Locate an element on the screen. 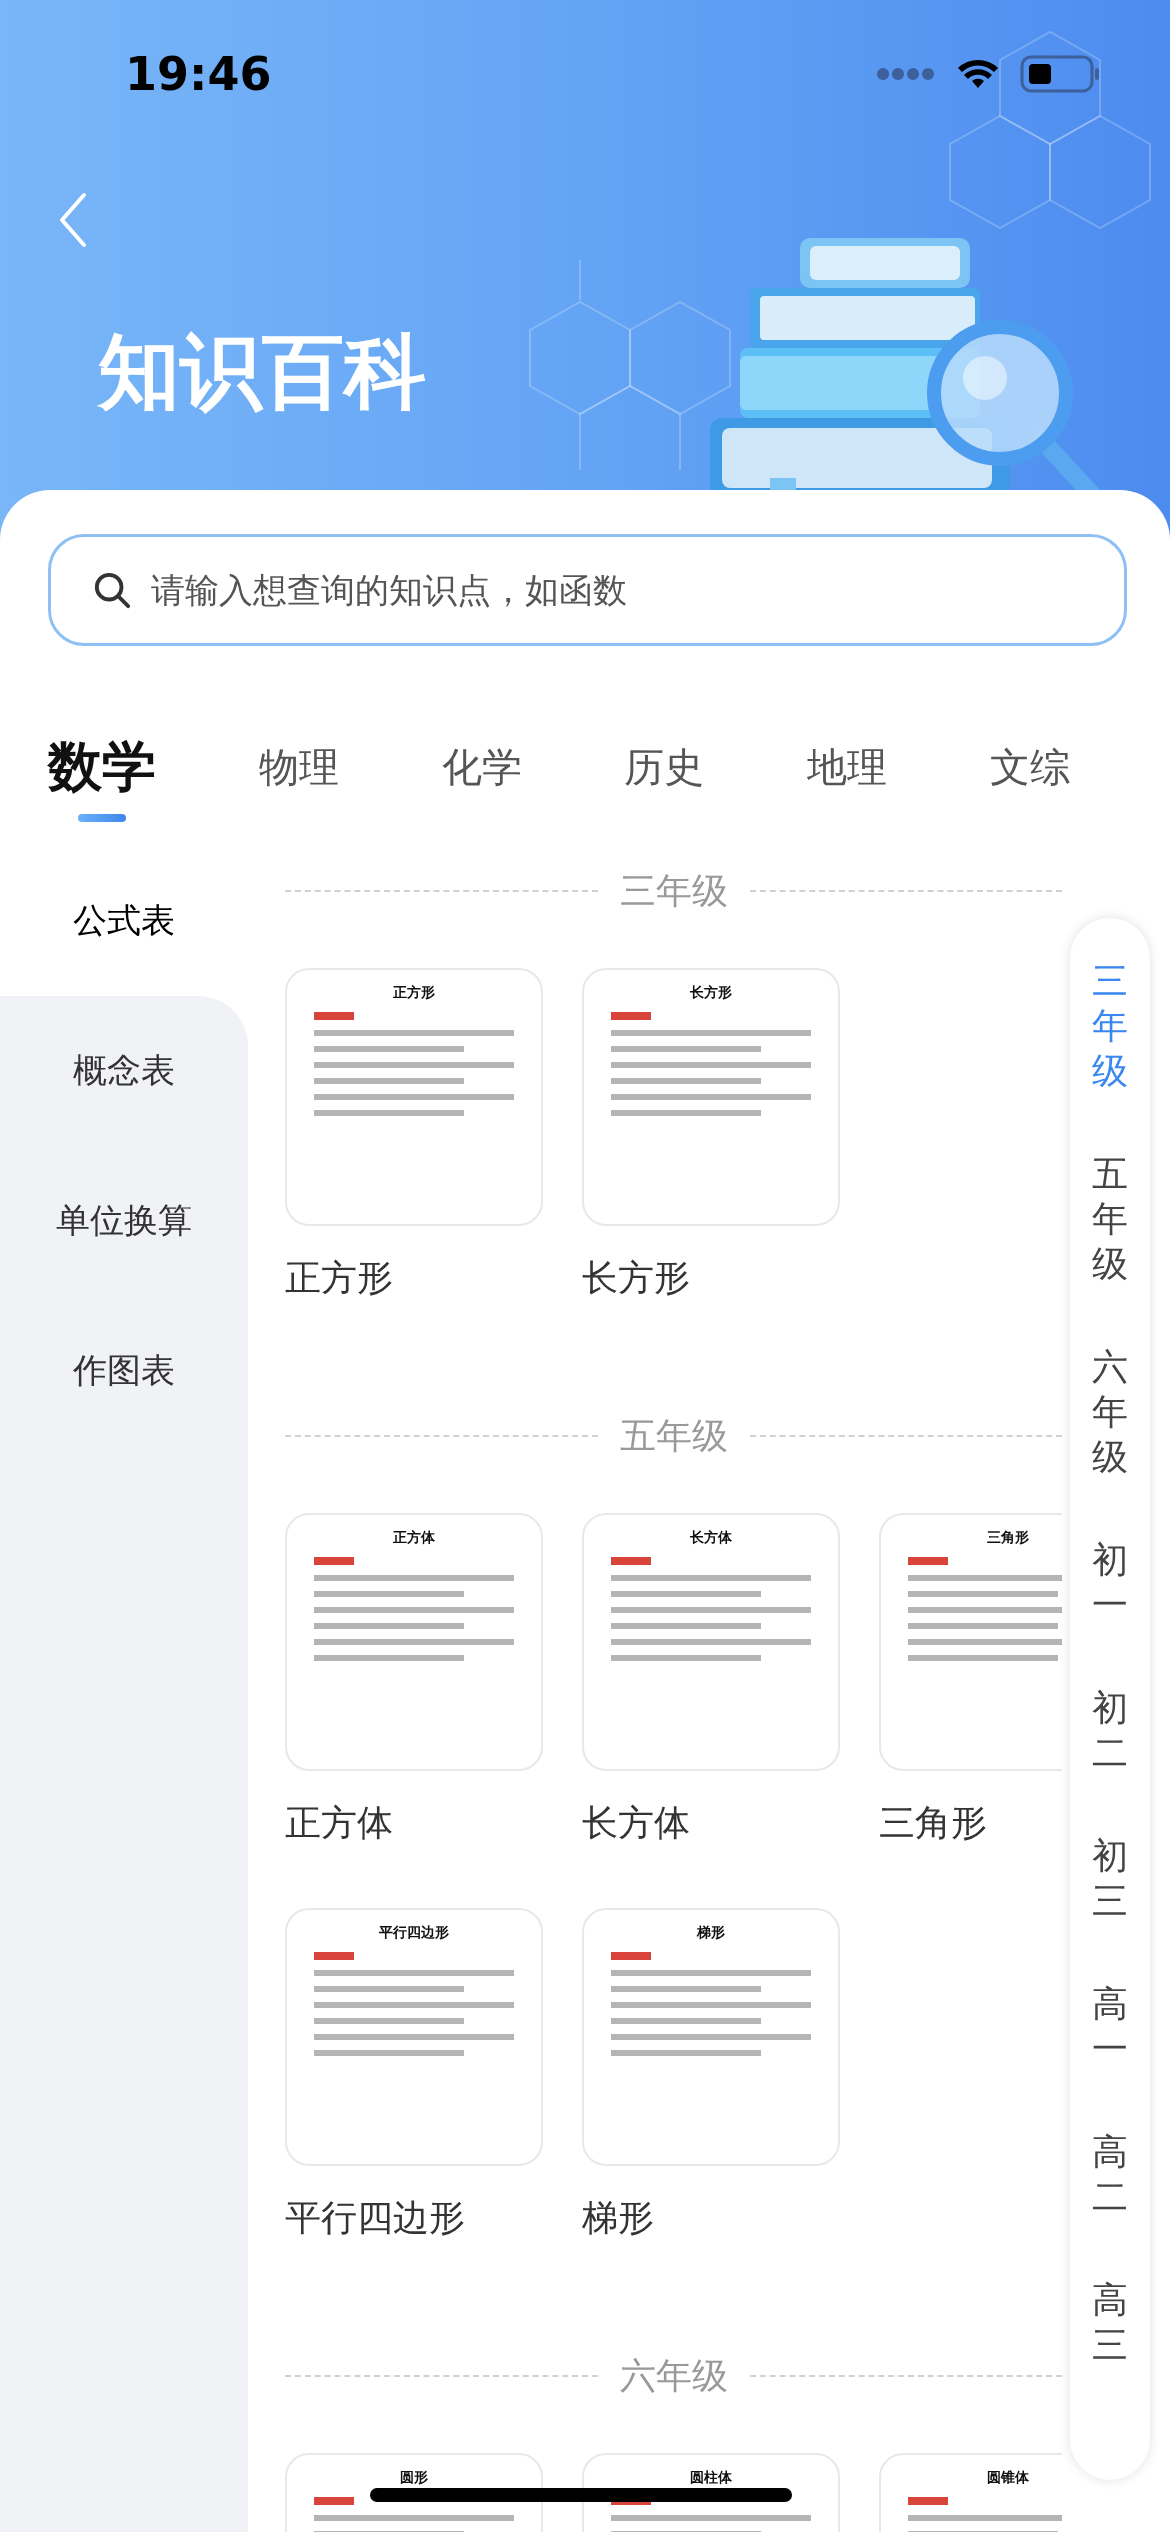 This screenshot has width=1170, height=2532. grade-index-item: 高三 is located at coordinates (1110, 2322).